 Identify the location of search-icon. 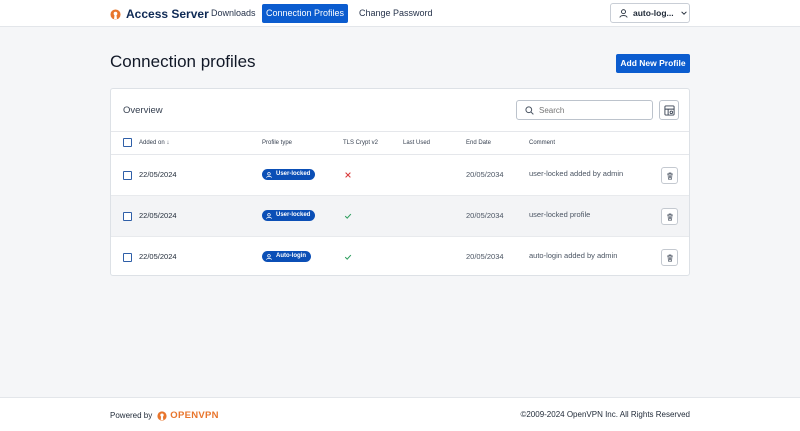
(529, 110).